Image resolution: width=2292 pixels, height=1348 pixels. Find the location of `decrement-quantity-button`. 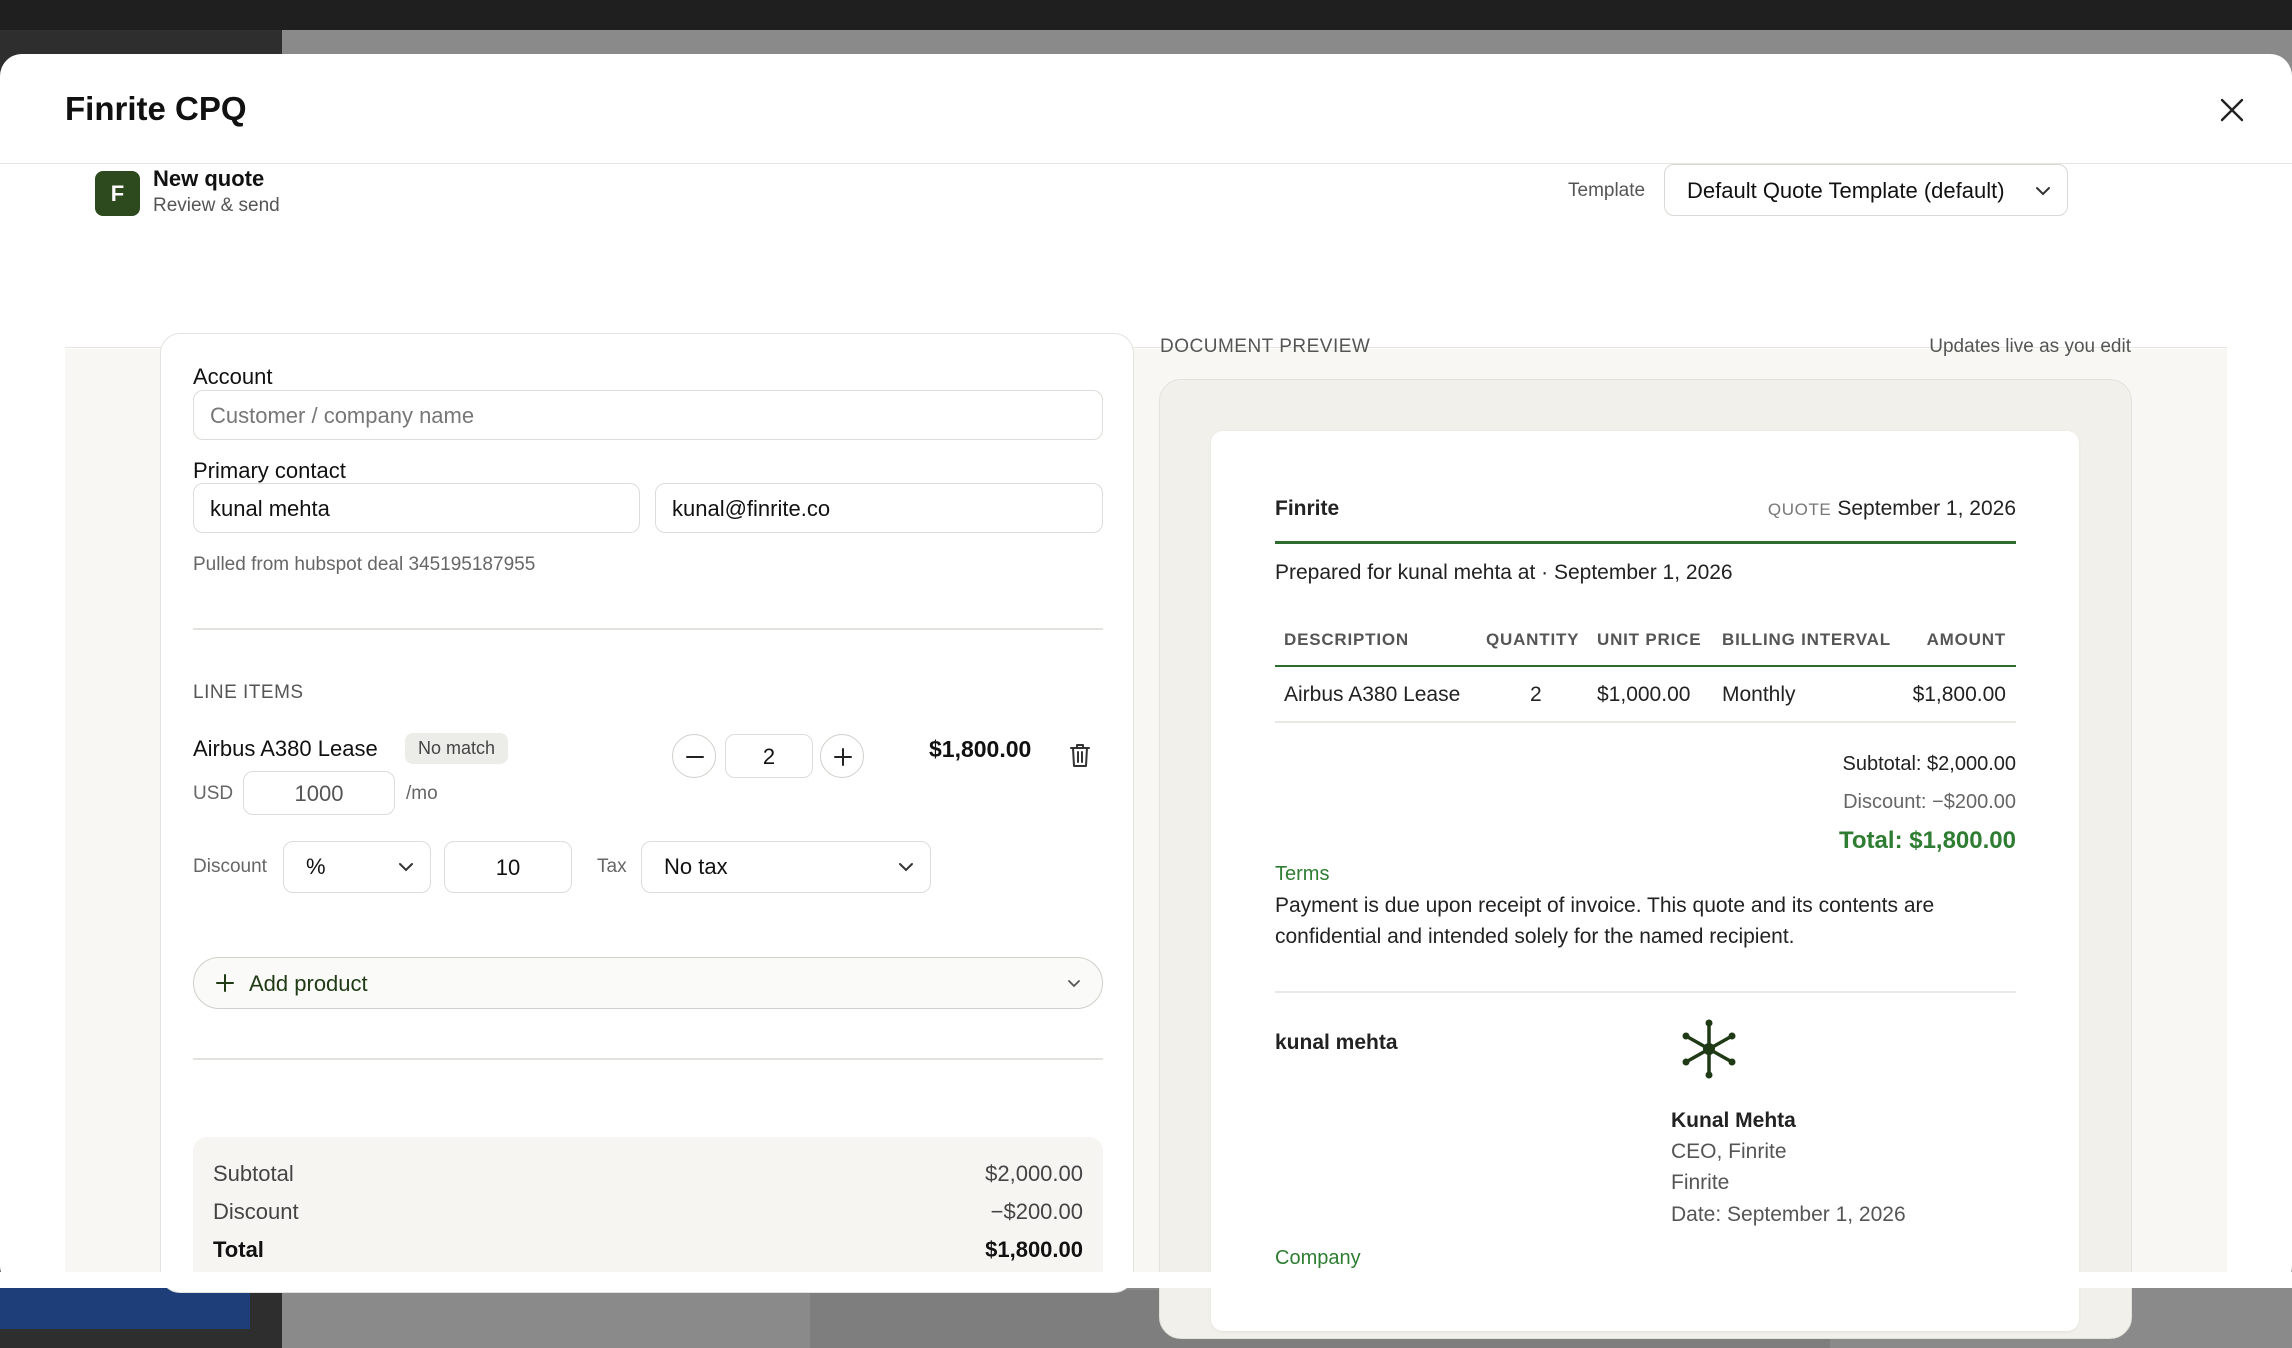

decrement-quantity-button is located at coordinates (694, 756).